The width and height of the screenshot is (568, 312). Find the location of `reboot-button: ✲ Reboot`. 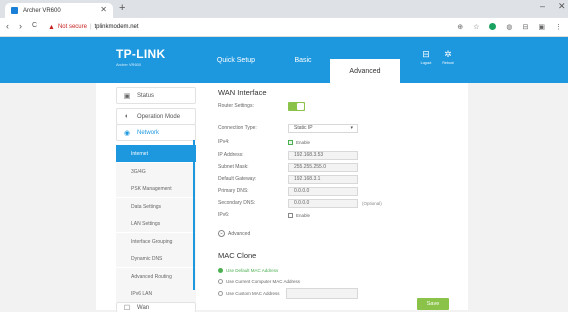

reboot-button: ✲ Reboot is located at coordinates (448, 57).